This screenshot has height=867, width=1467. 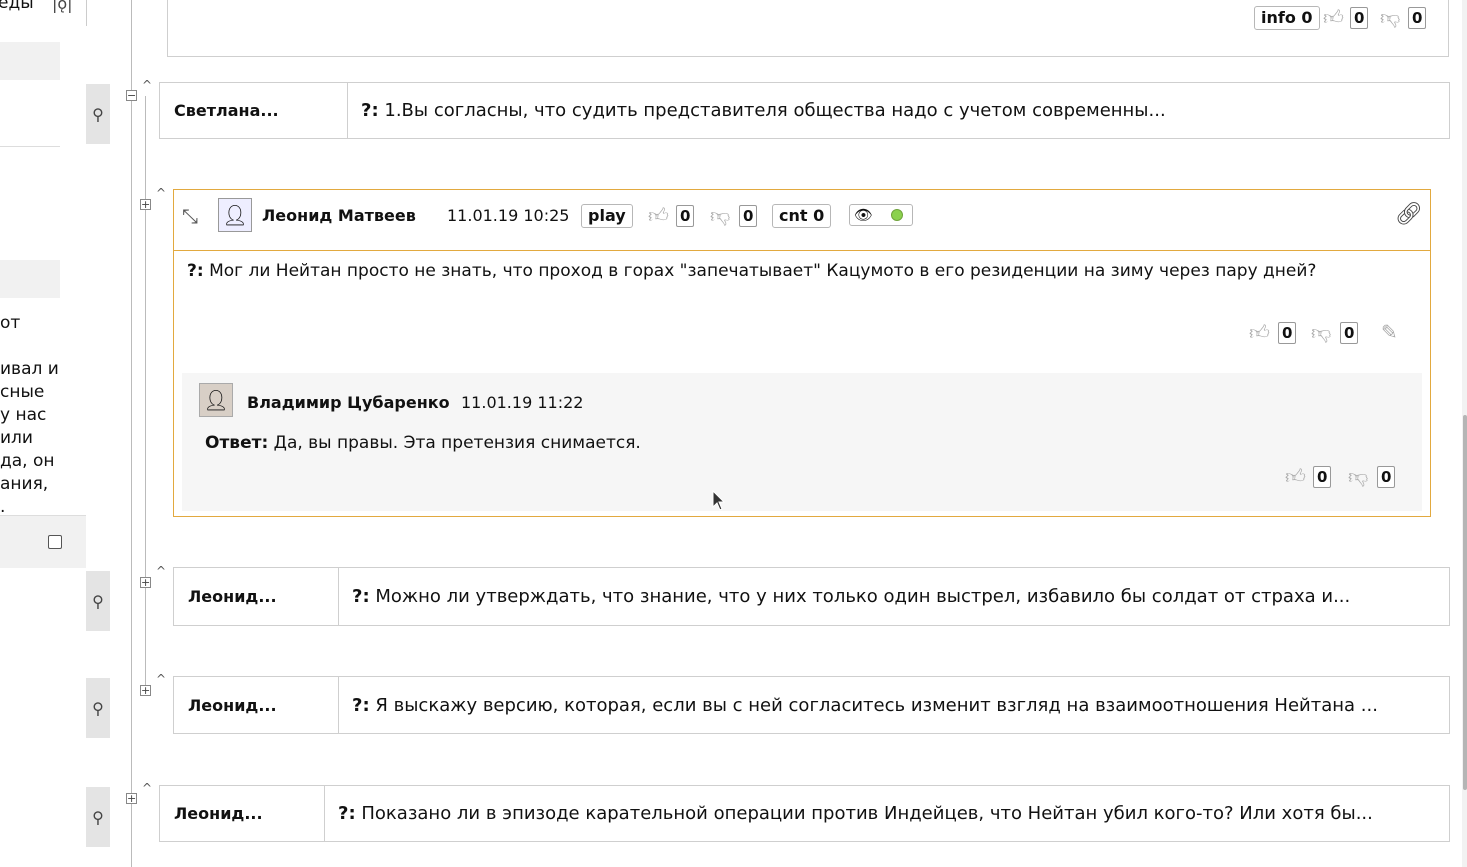 I want to click on filter-icon: |ǫ|, so click(x=62, y=6).